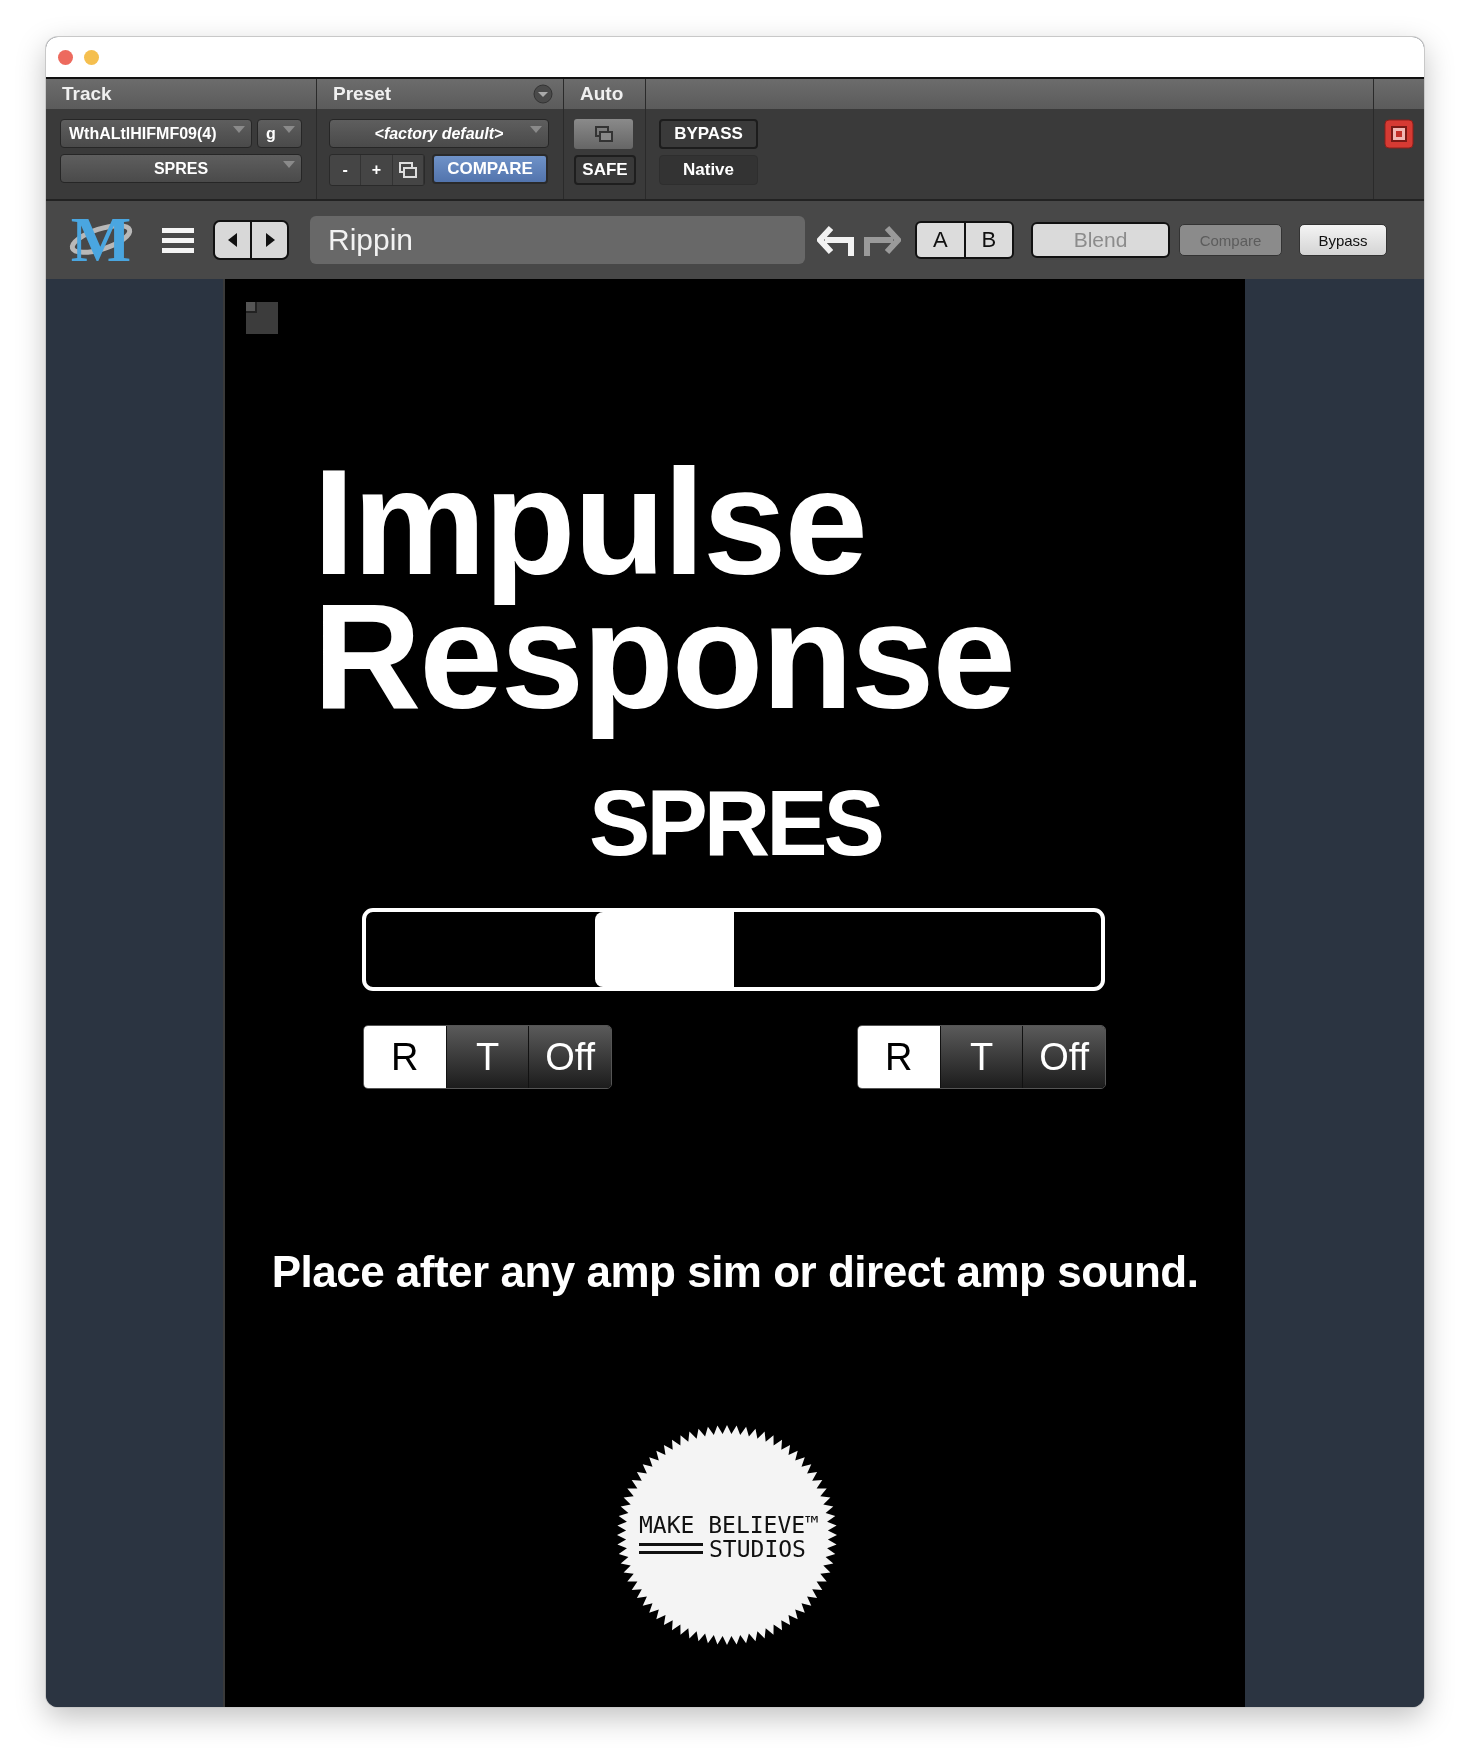 The width and height of the screenshot is (1470, 1762). Describe the element at coordinates (156, 133) in the screenshot. I see `track-select: WthALtlHIFMF09(4)` at that location.